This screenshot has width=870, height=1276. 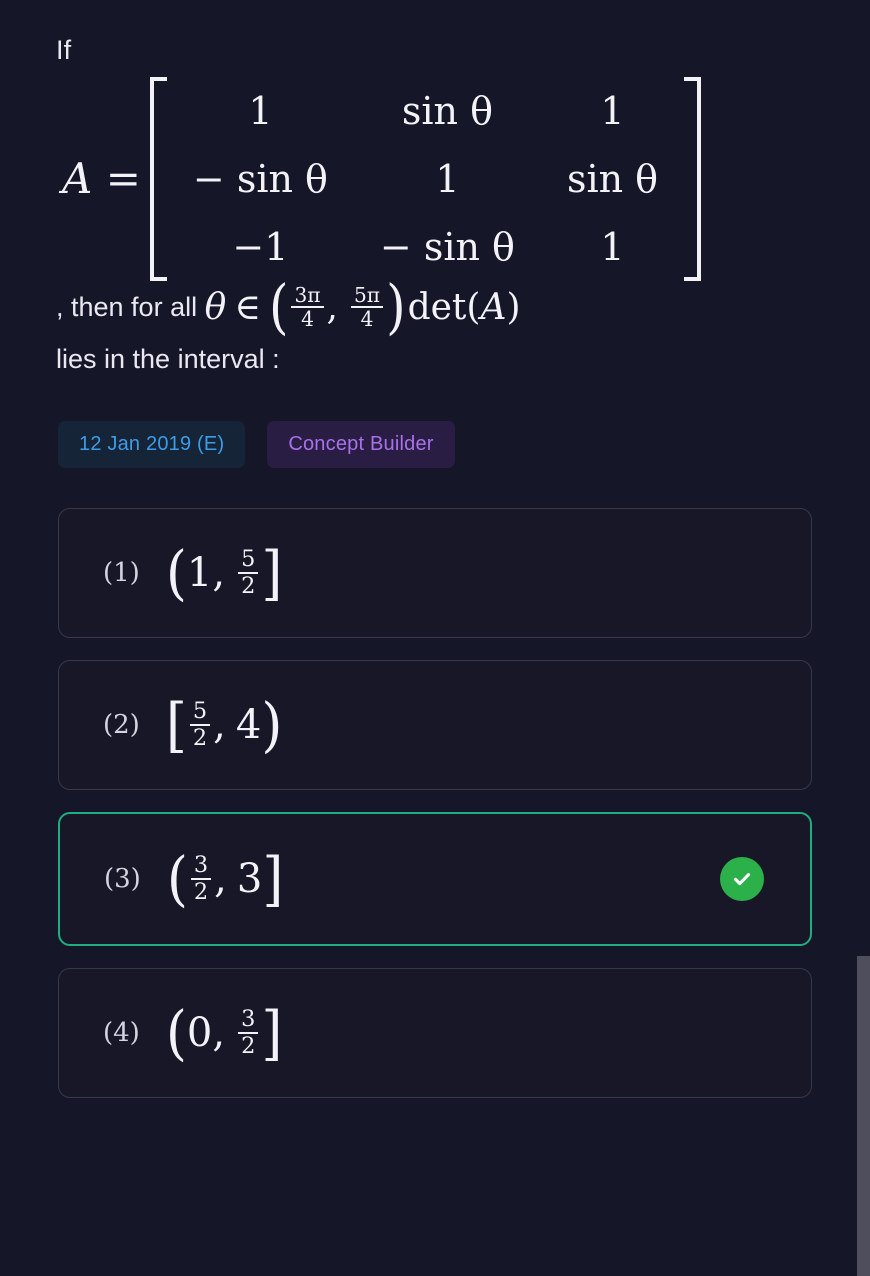 I want to click on option-number: (1), so click(x=121, y=573).